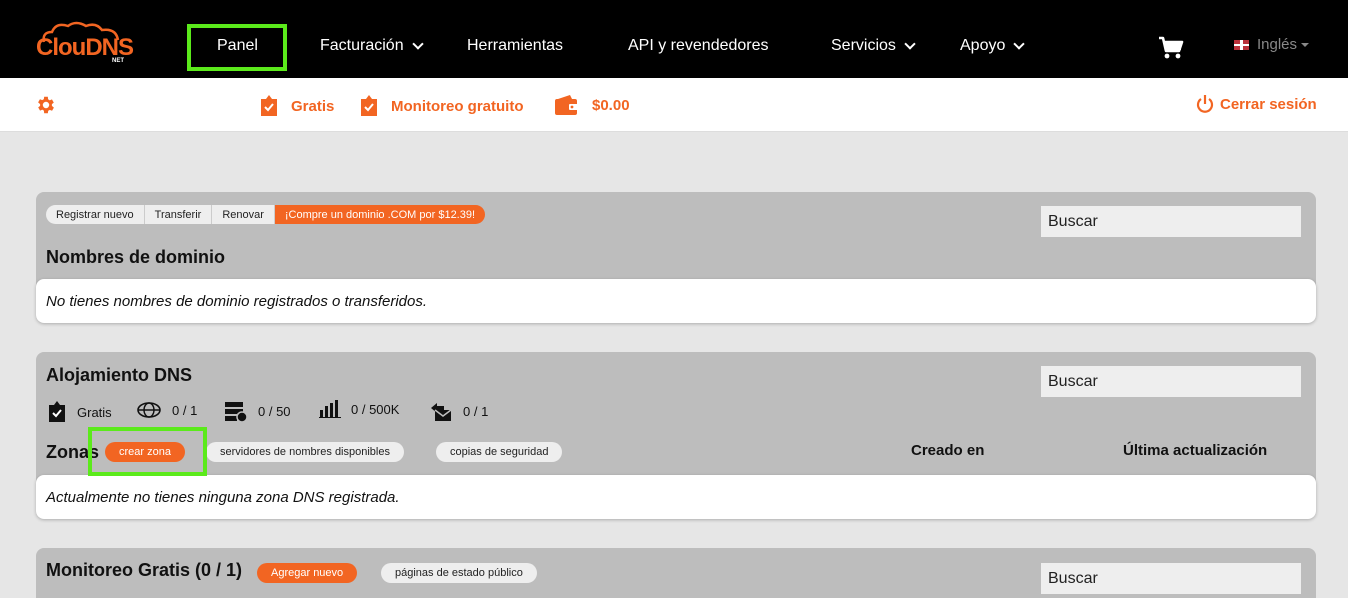 The height and width of the screenshot is (598, 1348). I want to click on mail-transfer-icon, so click(441, 412).